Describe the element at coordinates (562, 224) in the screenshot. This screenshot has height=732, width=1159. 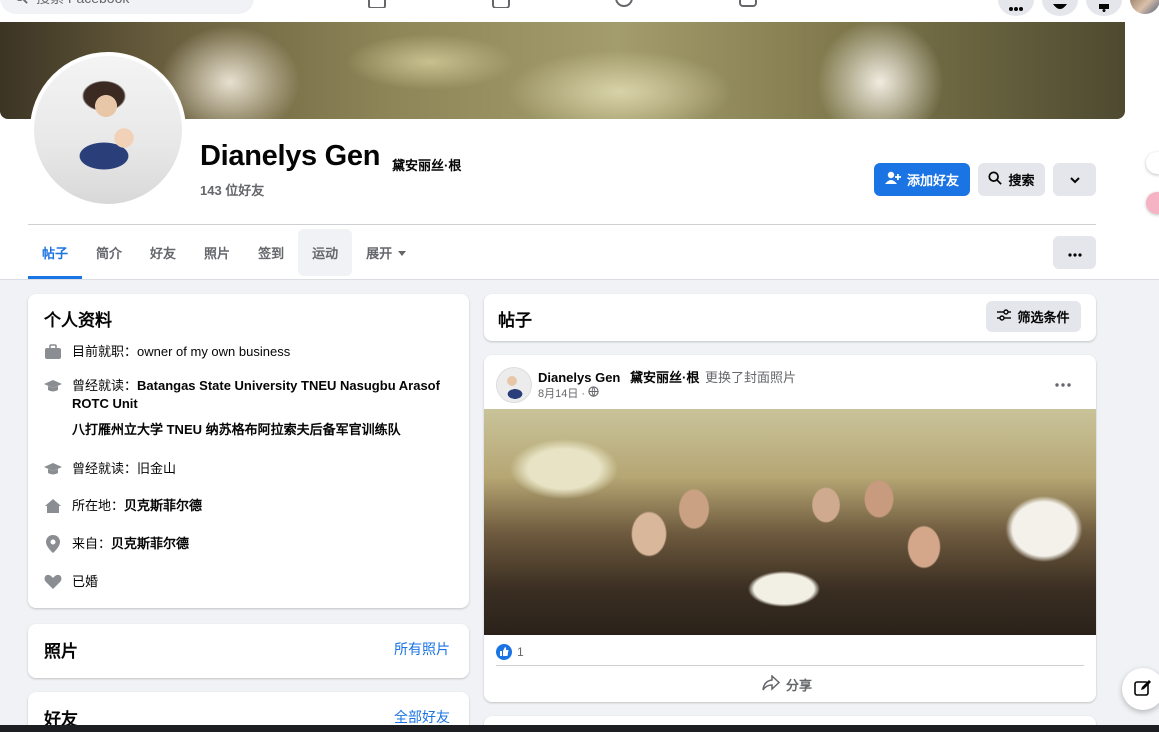
I see `header-divider` at that location.